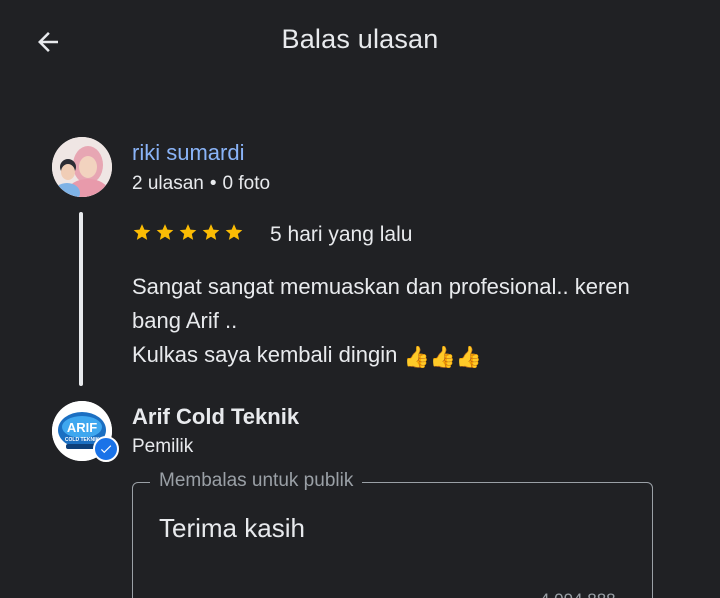 Image resolution: width=720 pixels, height=598 pixels. What do you see at coordinates (360, 39) in the screenshot?
I see `page-title: Balas ulasan` at bounding box center [360, 39].